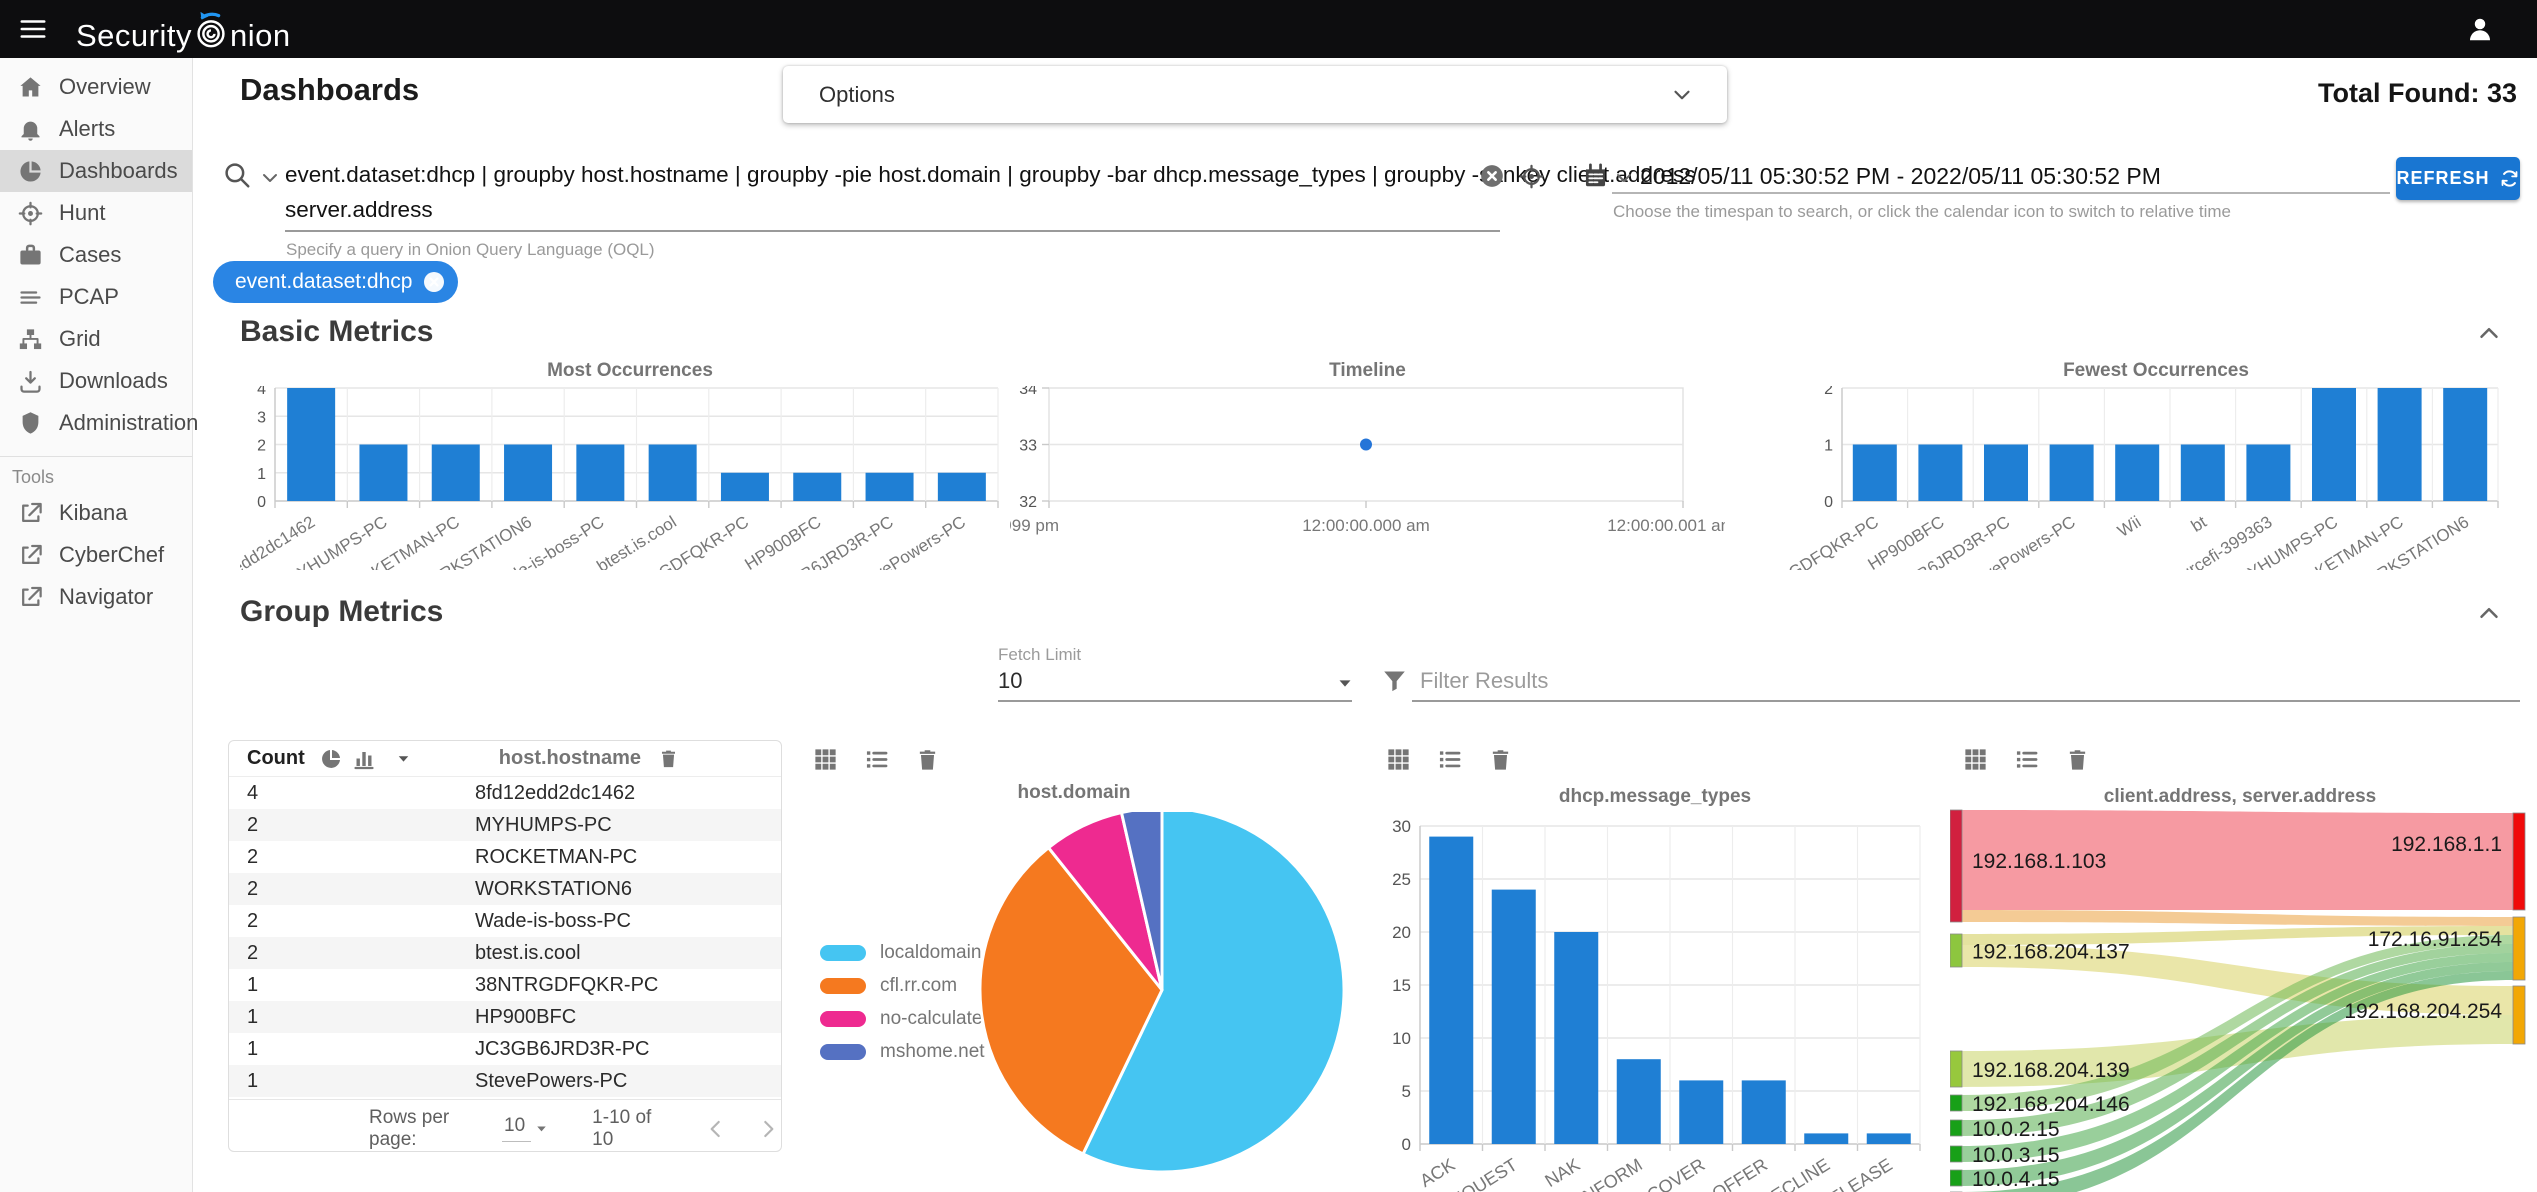 The width and height of the screenshot is (2537, 1192). I want to click on sankey-node-192.168.204.146, so click(1956, 1103).